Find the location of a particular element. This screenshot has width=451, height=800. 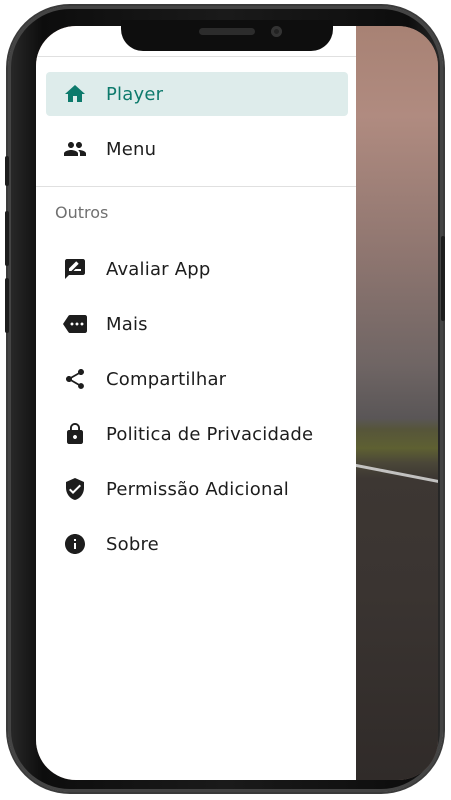

verified-shield-icon is located at coordinates (75, 489).